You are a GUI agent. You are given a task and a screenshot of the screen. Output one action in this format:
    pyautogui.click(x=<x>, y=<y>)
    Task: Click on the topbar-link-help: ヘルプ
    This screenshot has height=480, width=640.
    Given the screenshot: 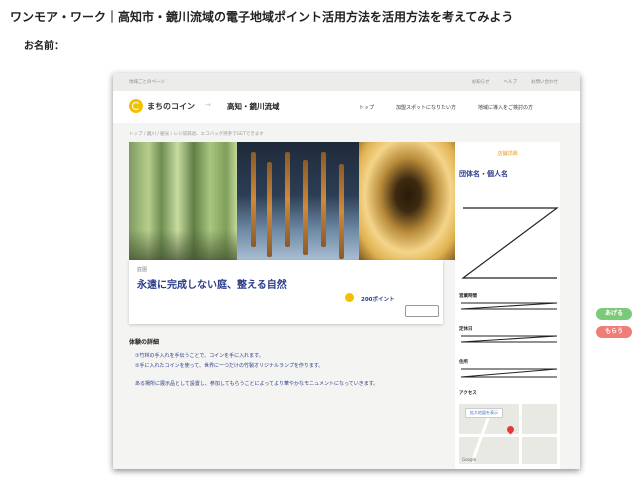 What is the action you would take?
    pyautogui.click(x=511, y=82)
    